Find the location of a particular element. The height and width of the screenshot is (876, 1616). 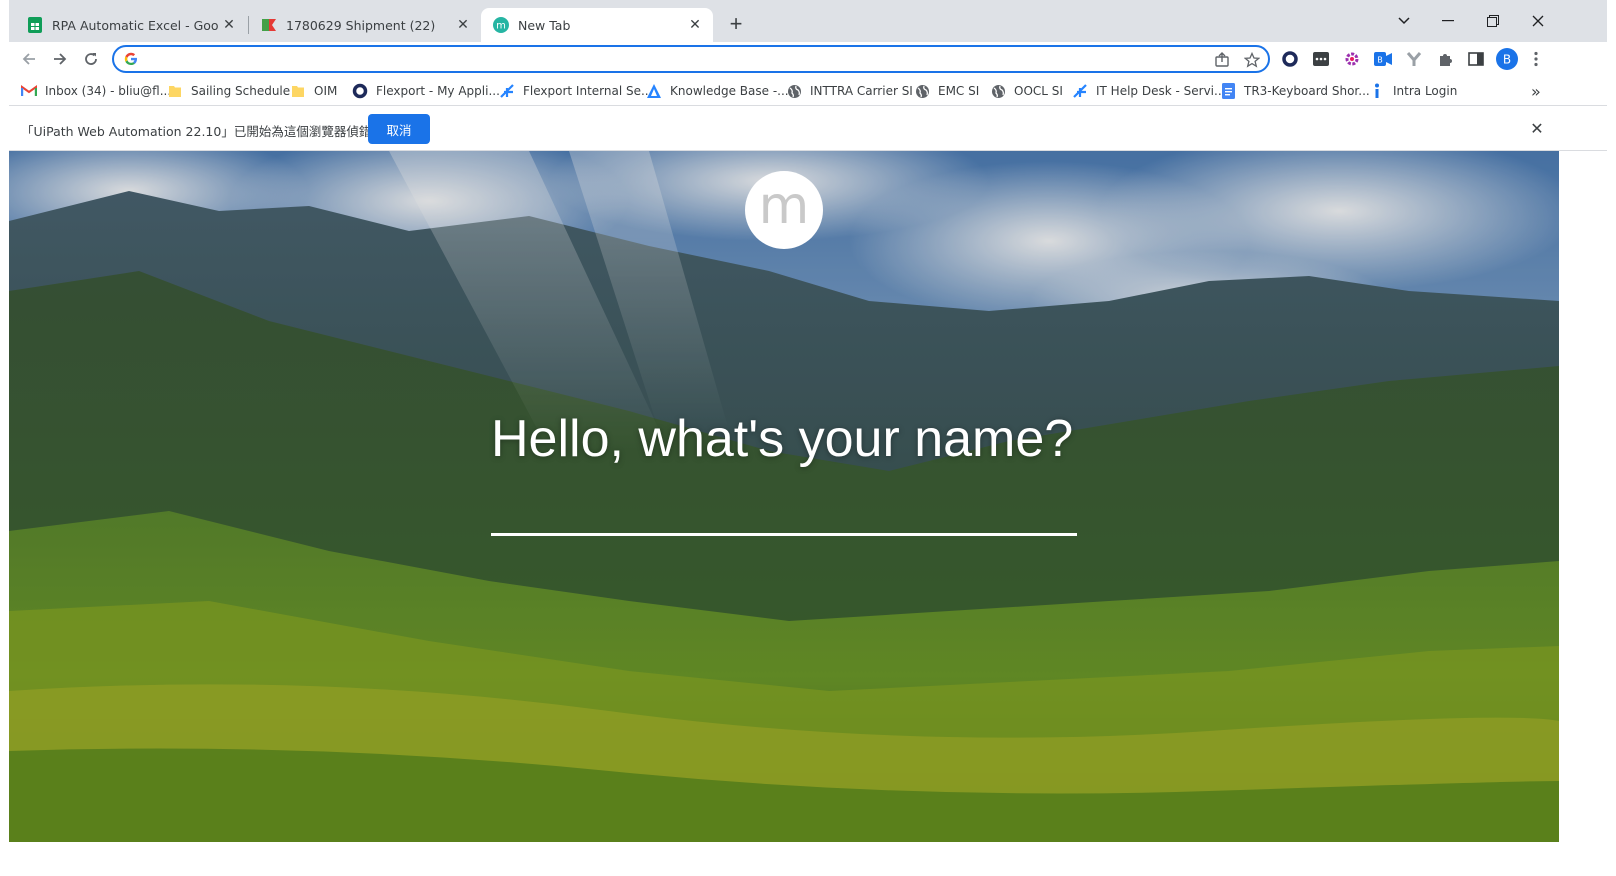

profile-avatar: B is located at coordinates (1507, 59).